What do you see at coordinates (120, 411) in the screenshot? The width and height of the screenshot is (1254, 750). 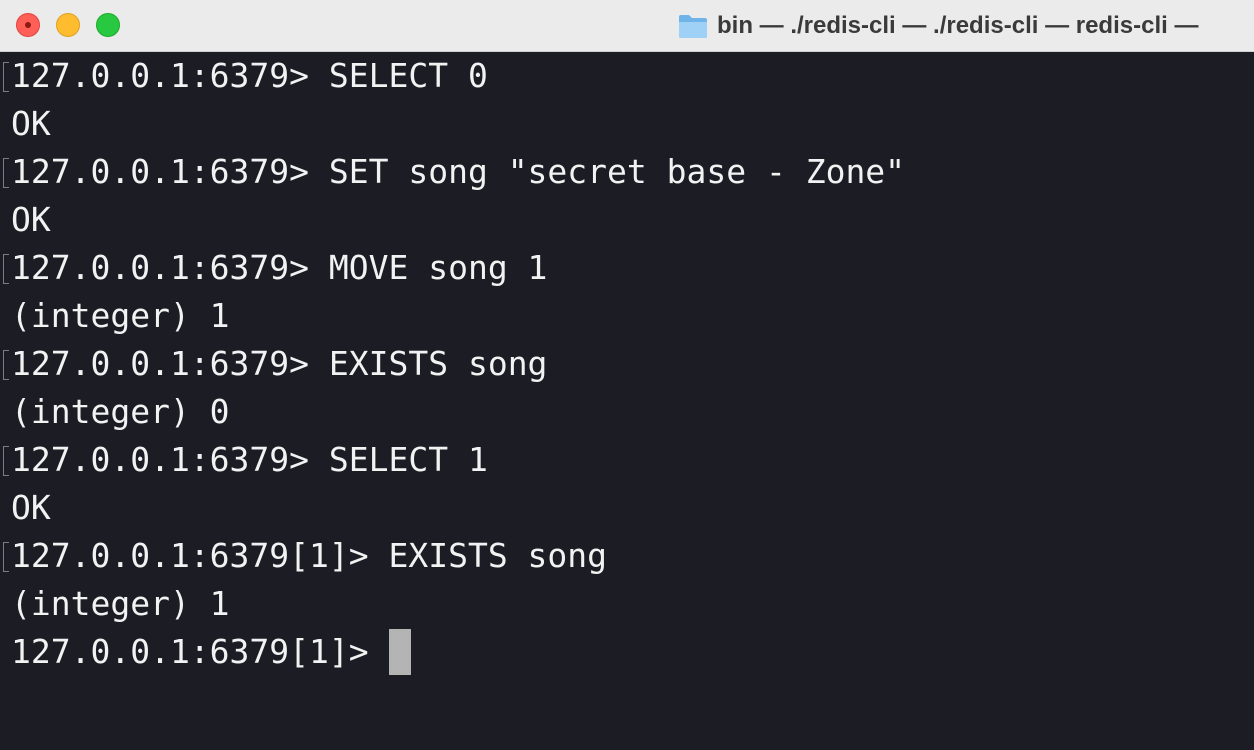 I see `output-text: (integer) 0` at bounding box center [120, 411].